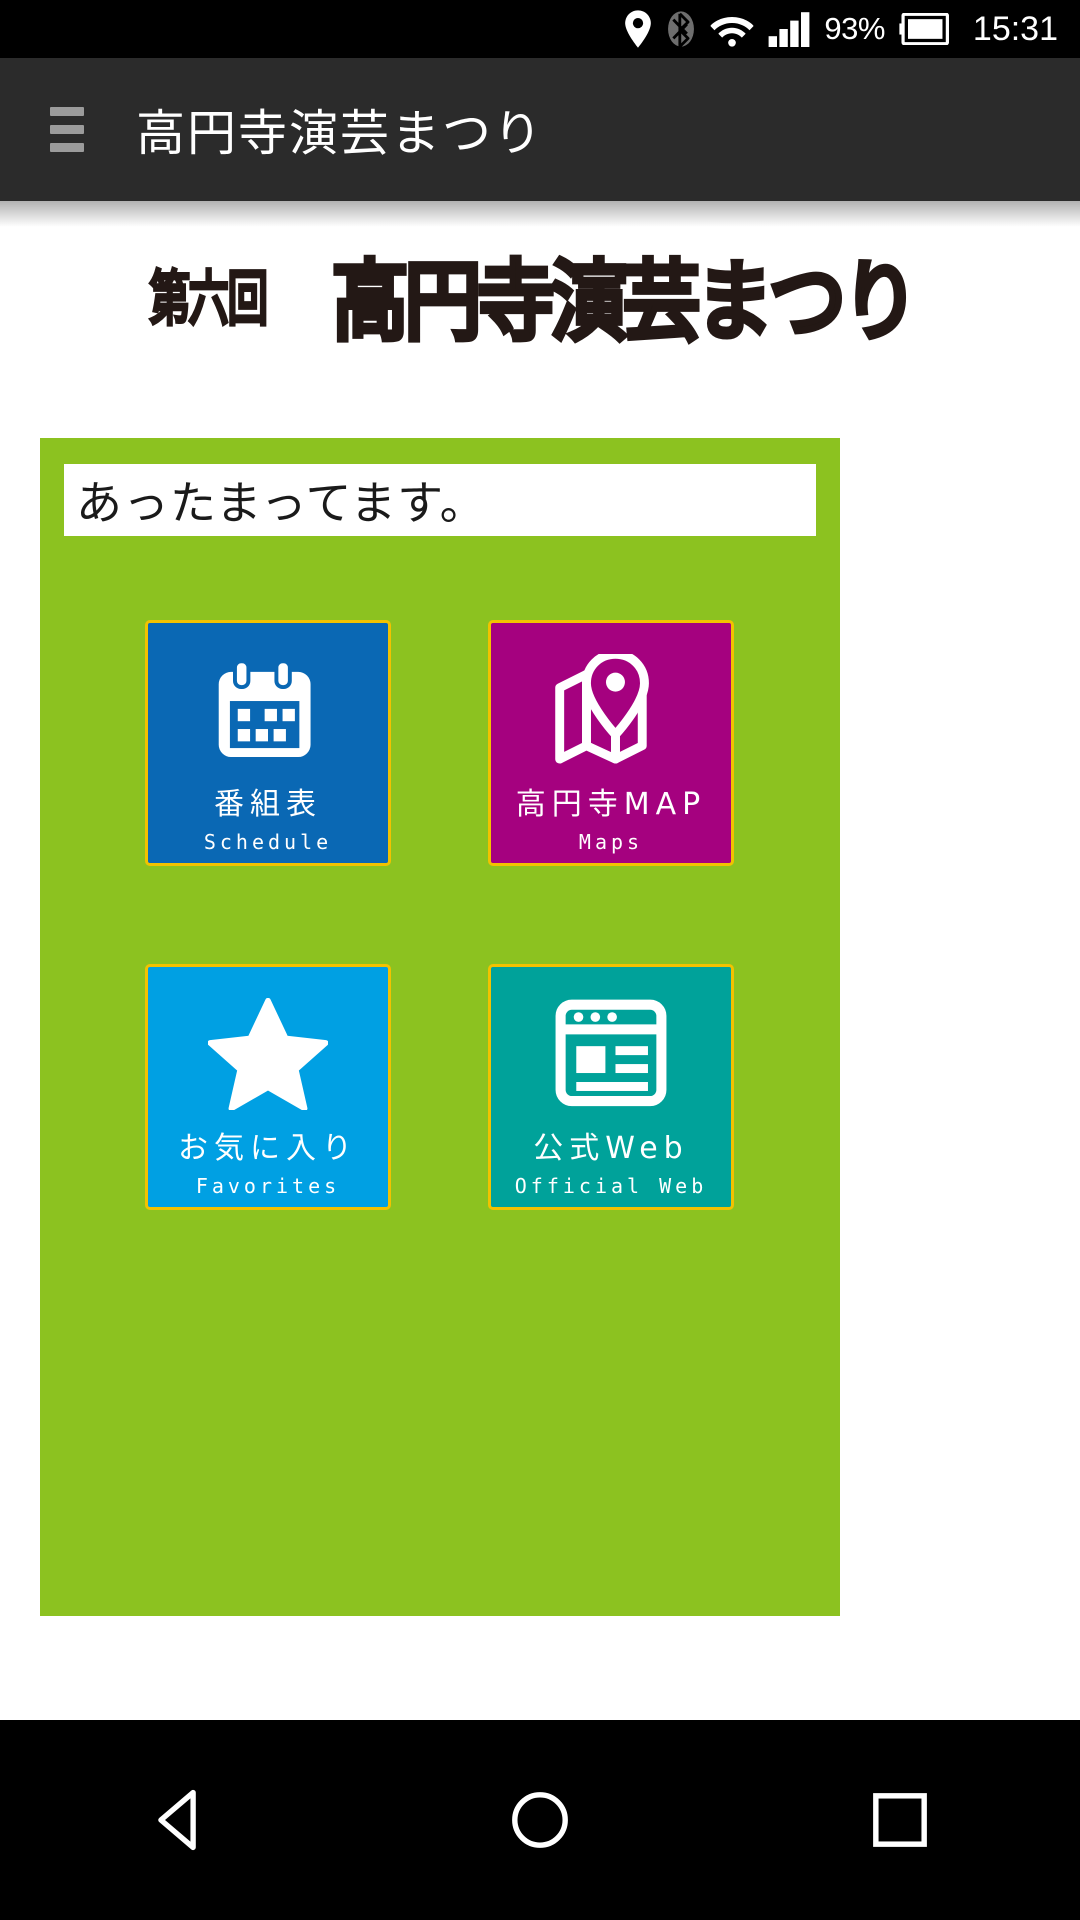  What do you see at coordinates (854, 28) in the screenshot?
I see `battery-percent-label: 93%` at bounding box center [854, 28].